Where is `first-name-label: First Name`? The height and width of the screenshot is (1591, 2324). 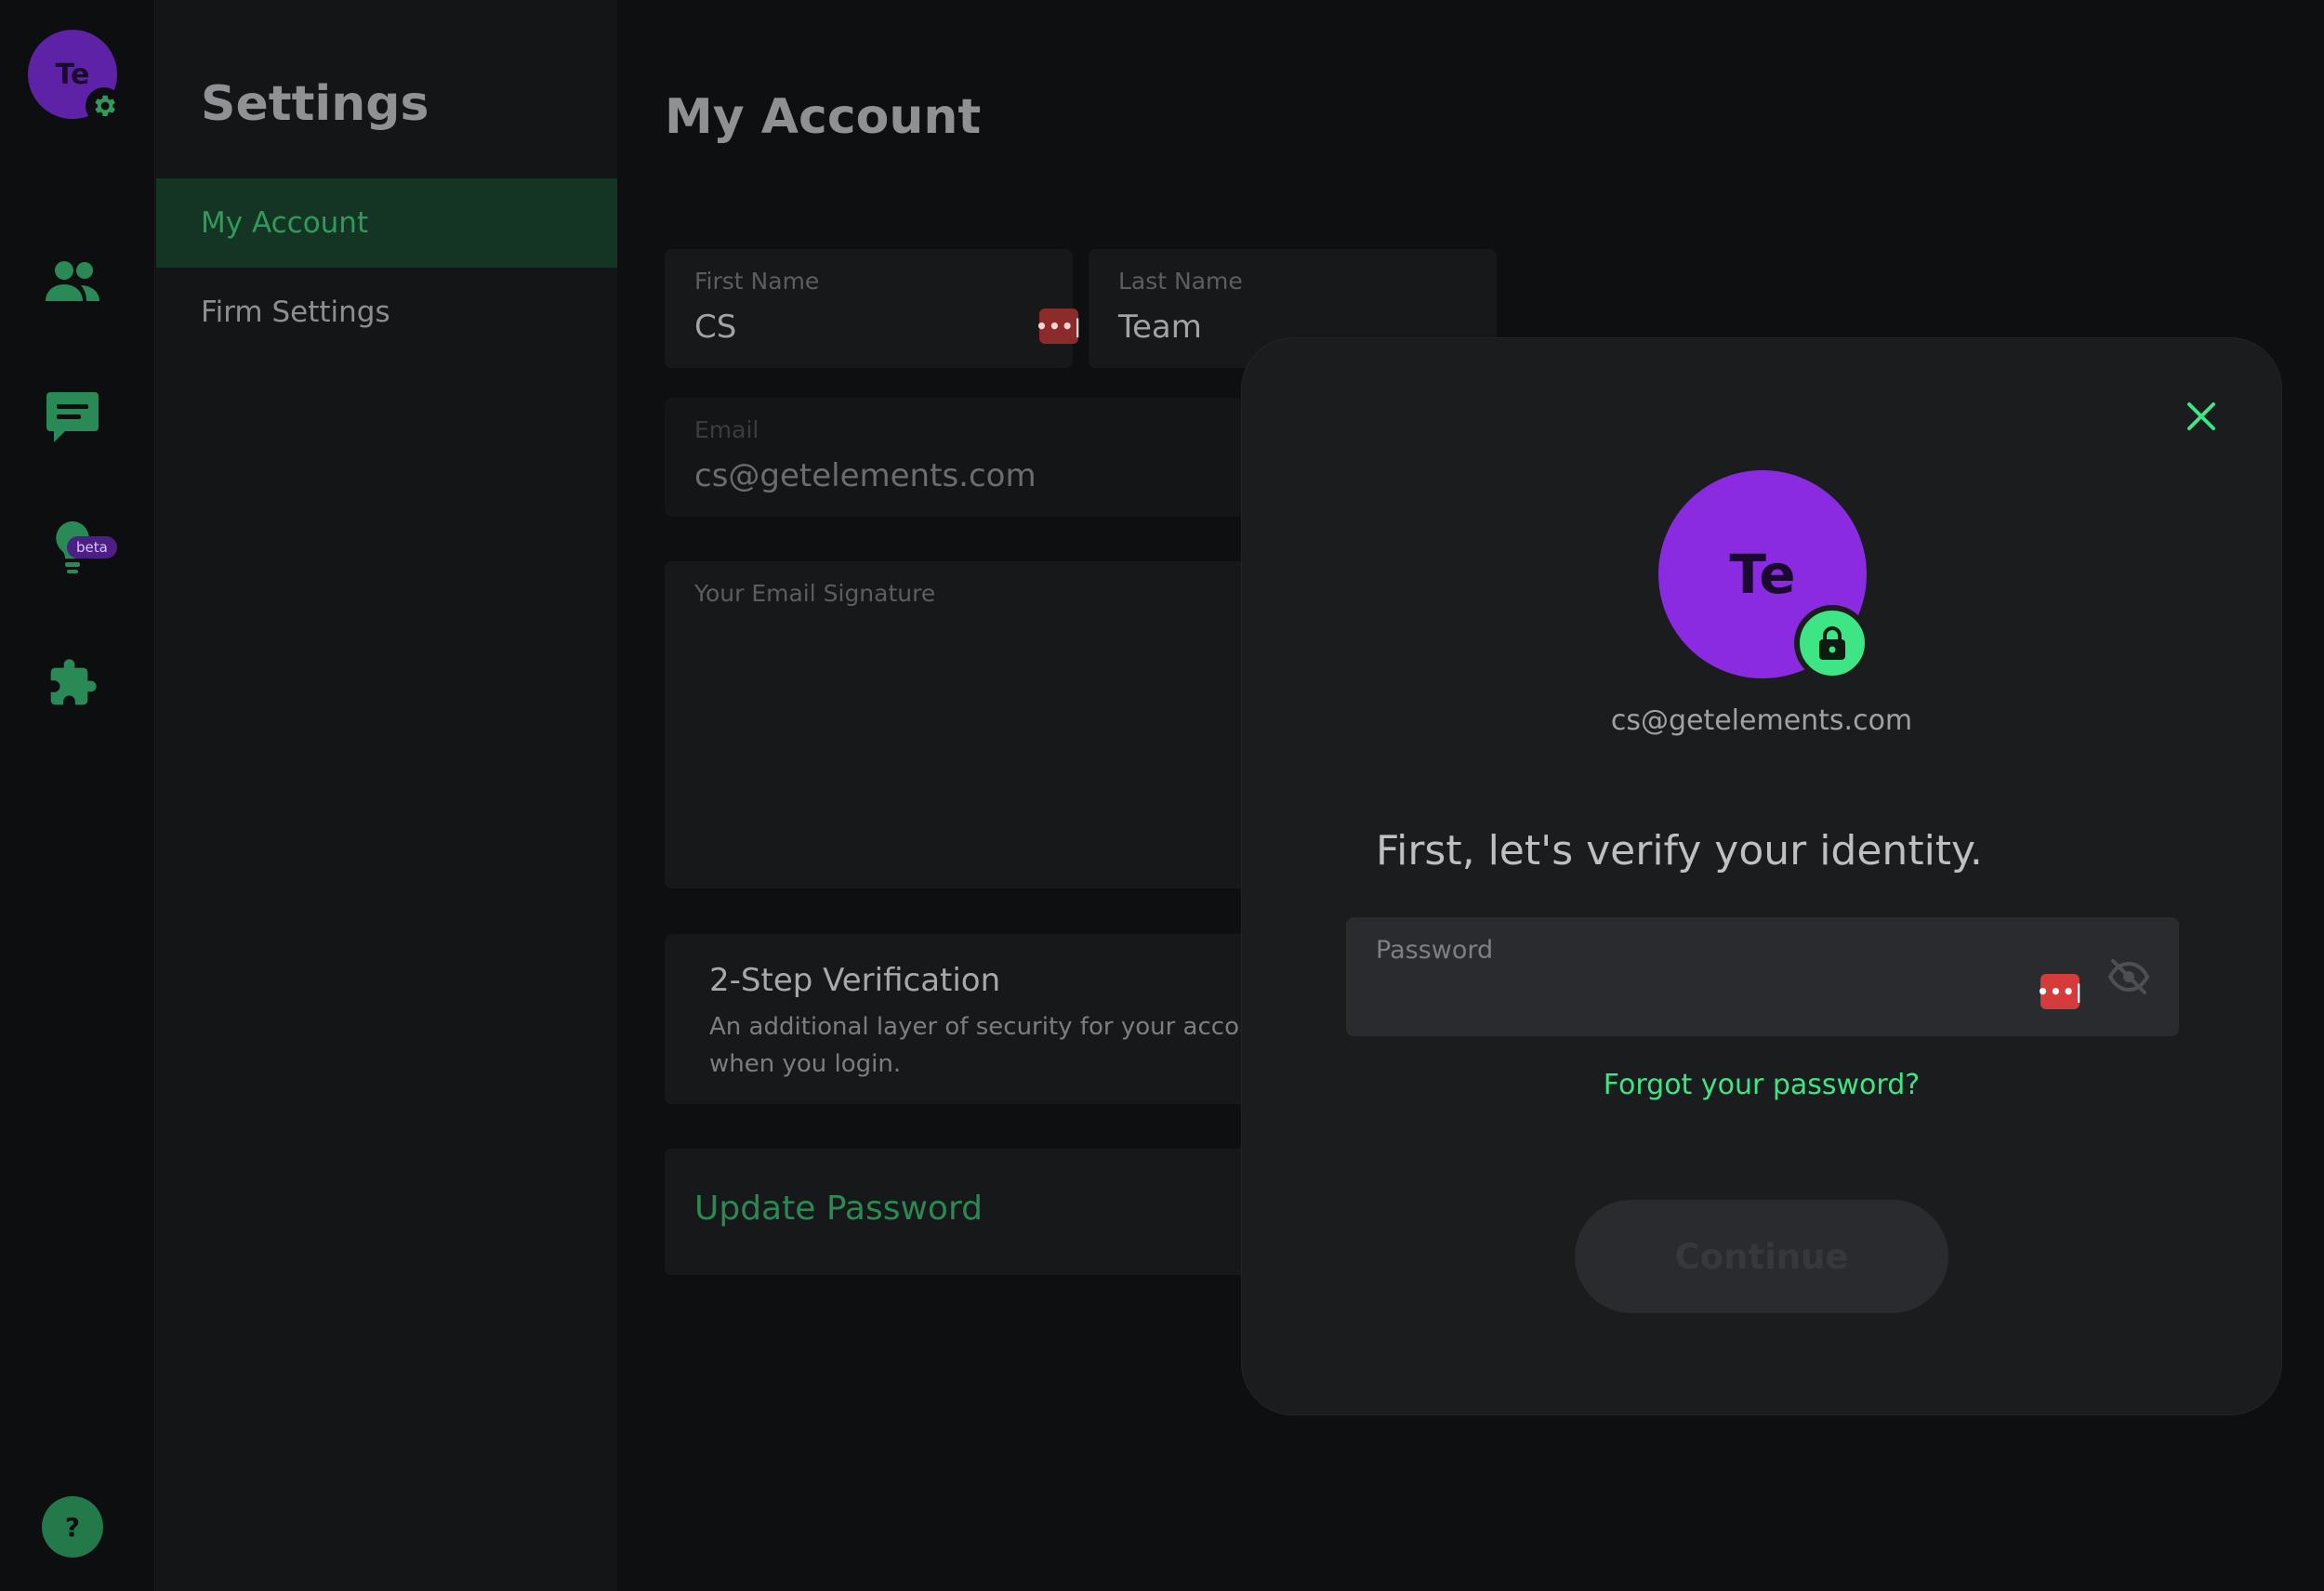 first-name-label: First Name is located at coordinates (757, 281).